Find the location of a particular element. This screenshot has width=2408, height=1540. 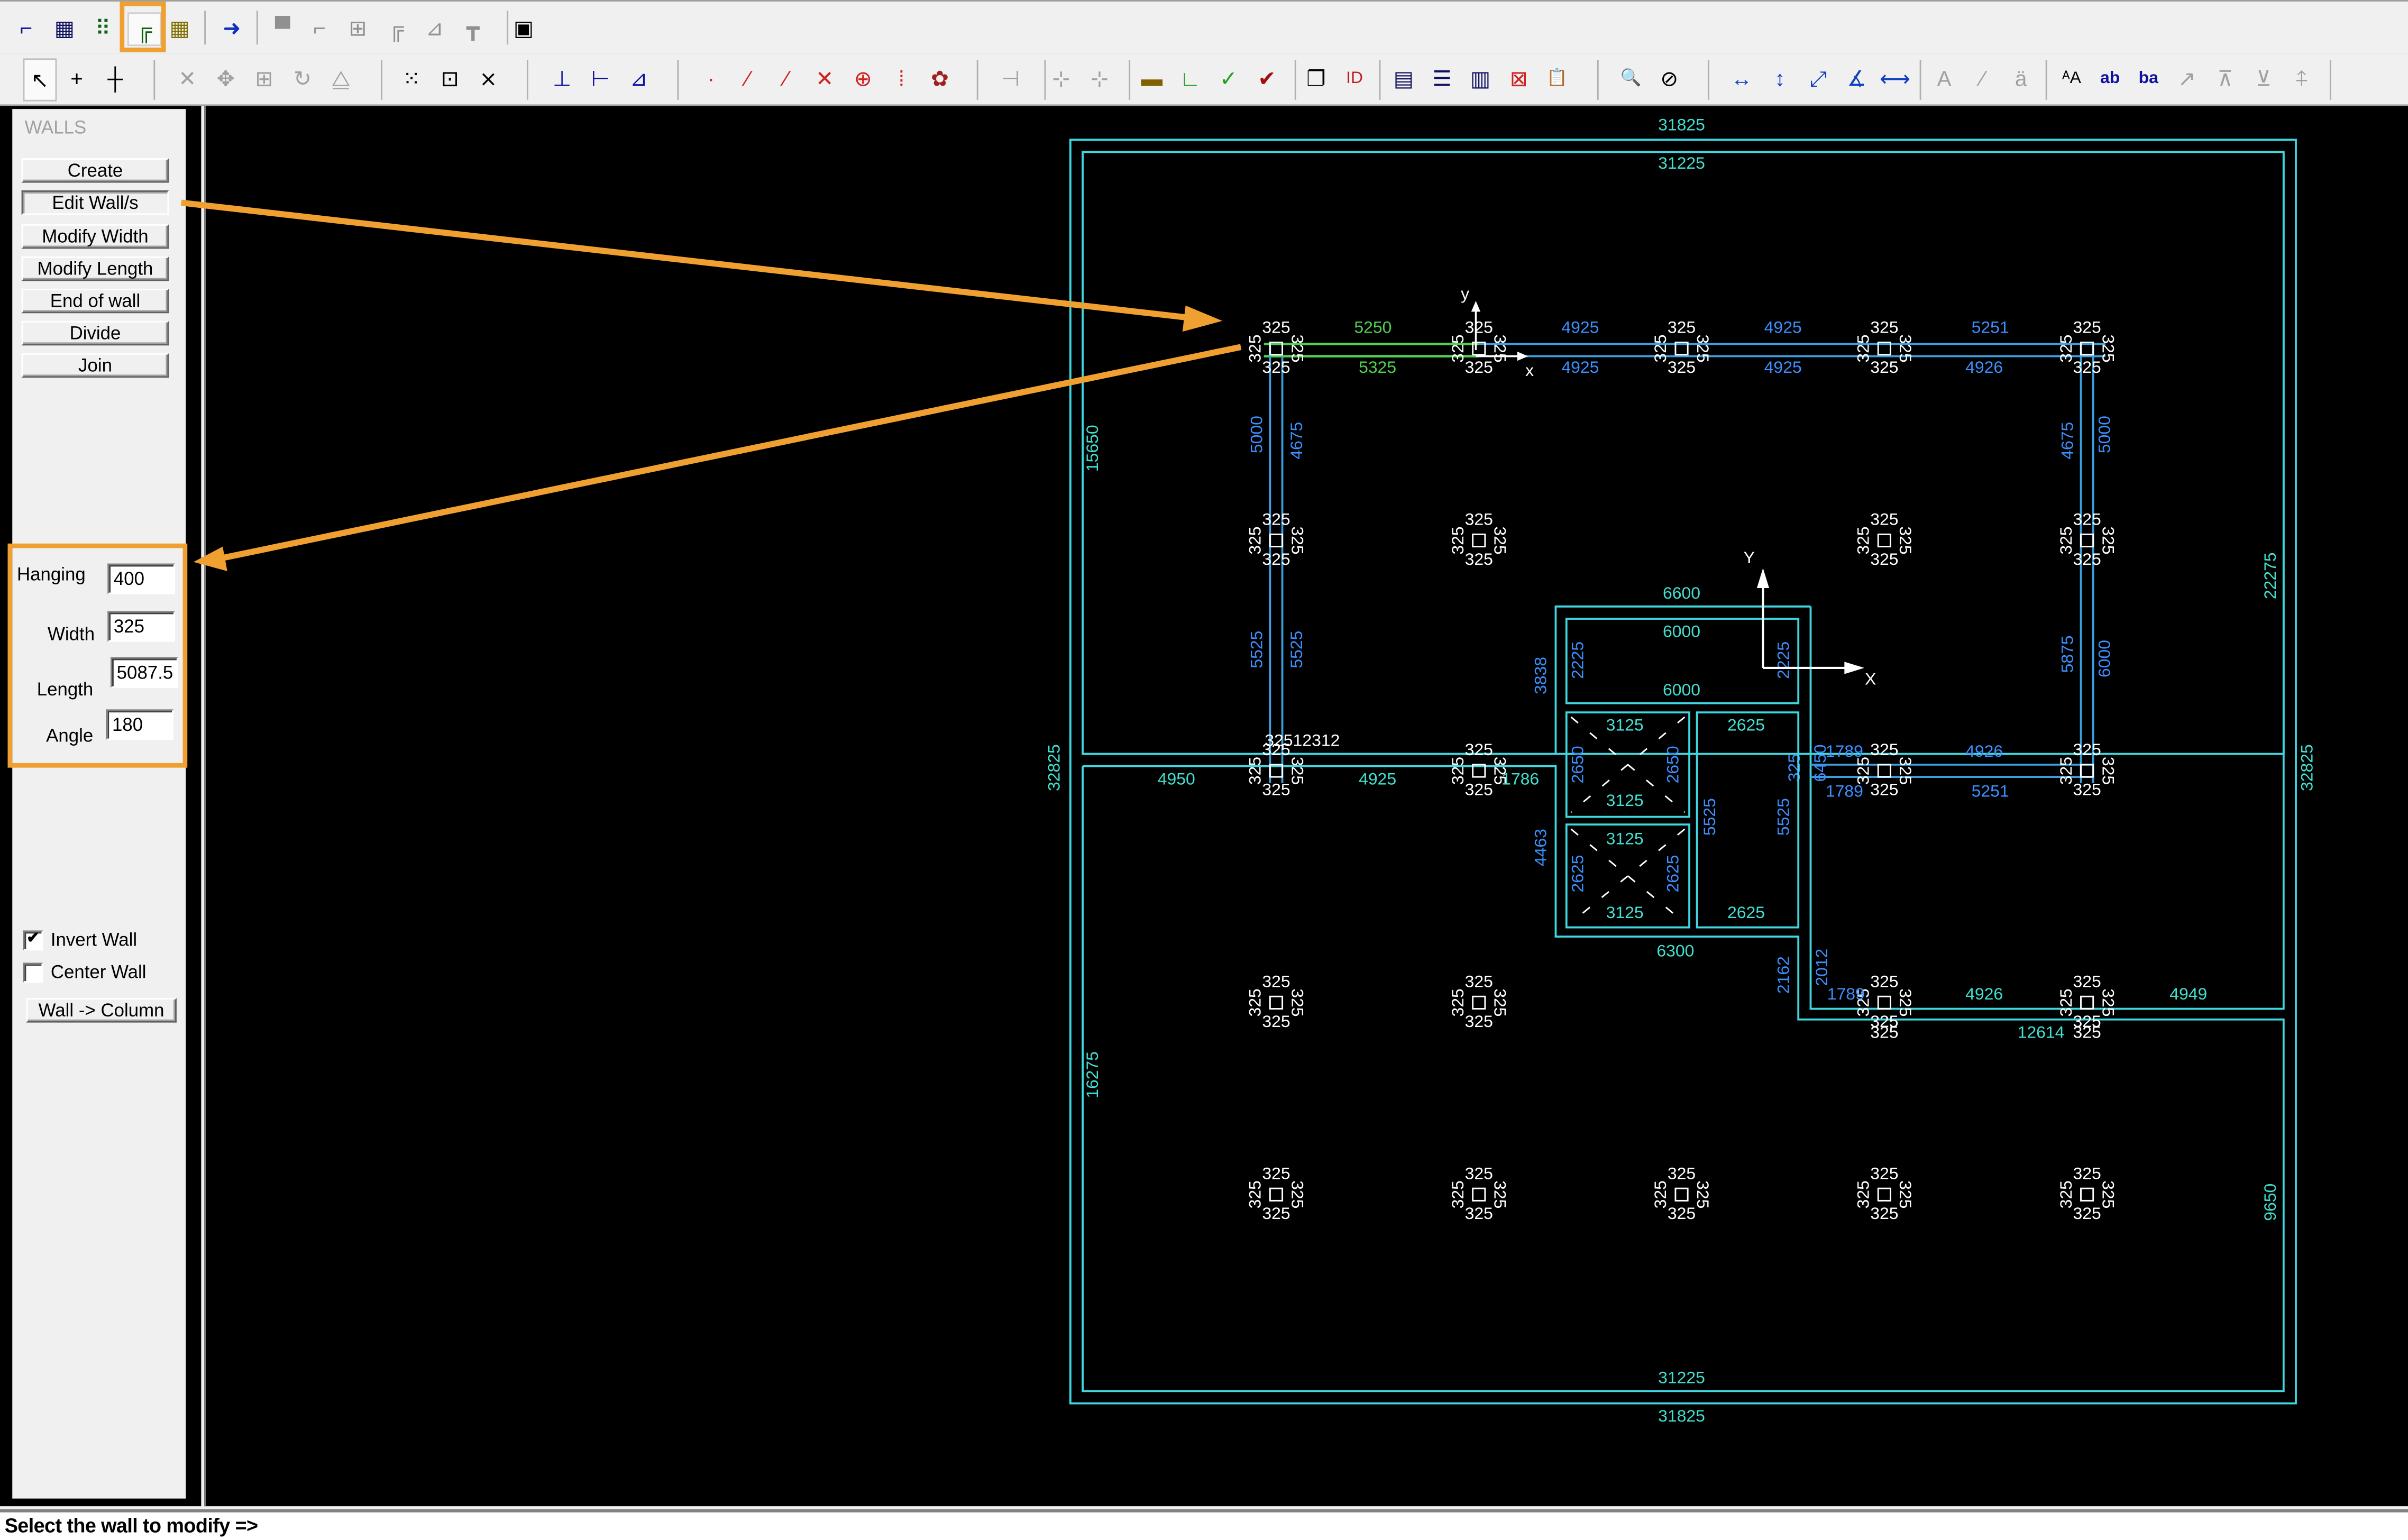

center-wall-checkbox is located at coordinates (33, 972).